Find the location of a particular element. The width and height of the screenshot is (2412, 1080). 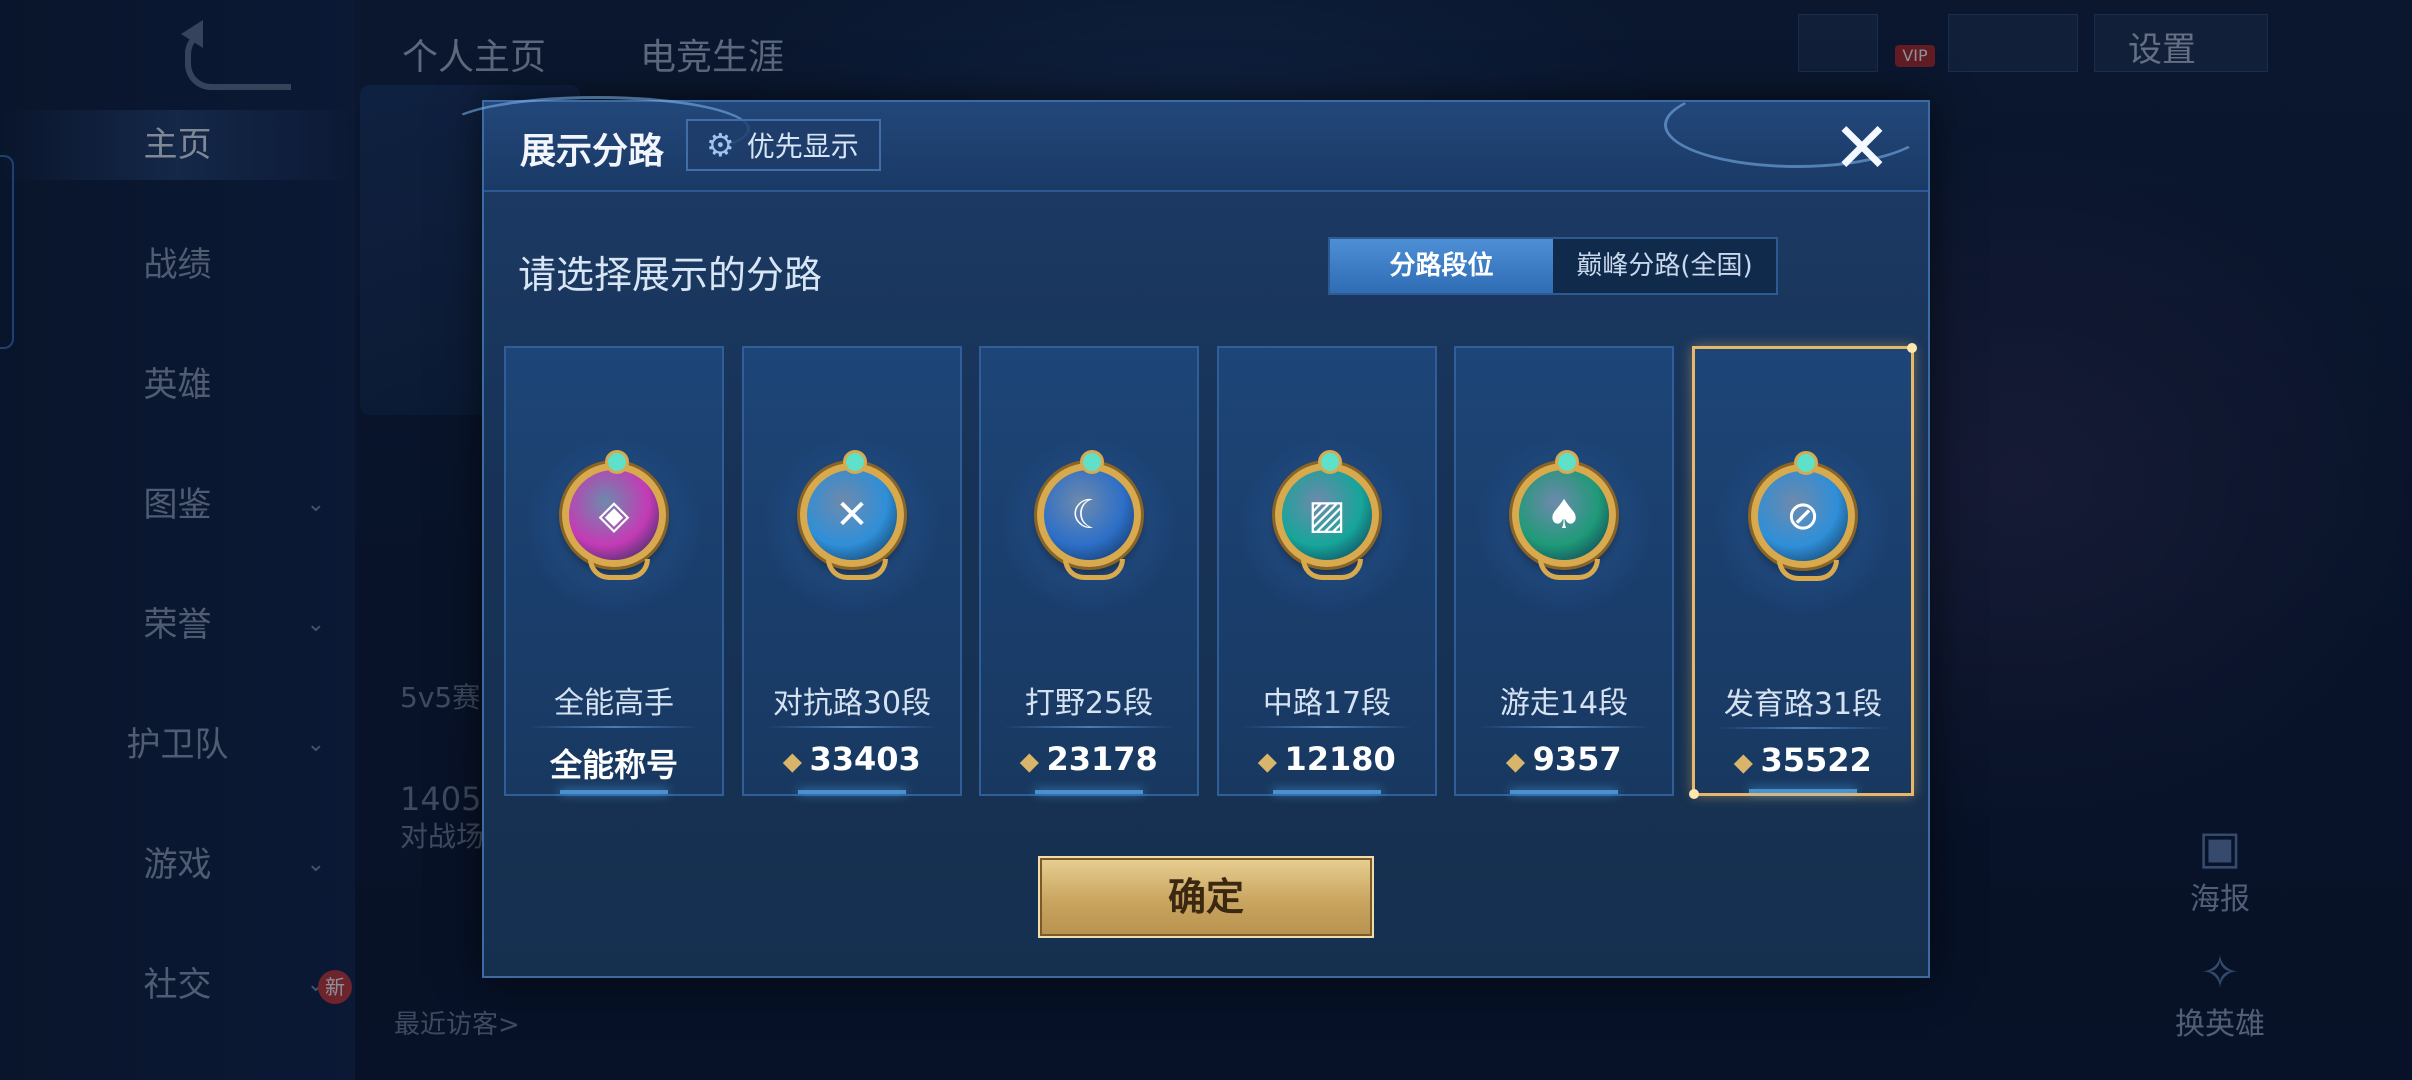

dialog-title: 展示分路 is located at coordinates (592, 151).